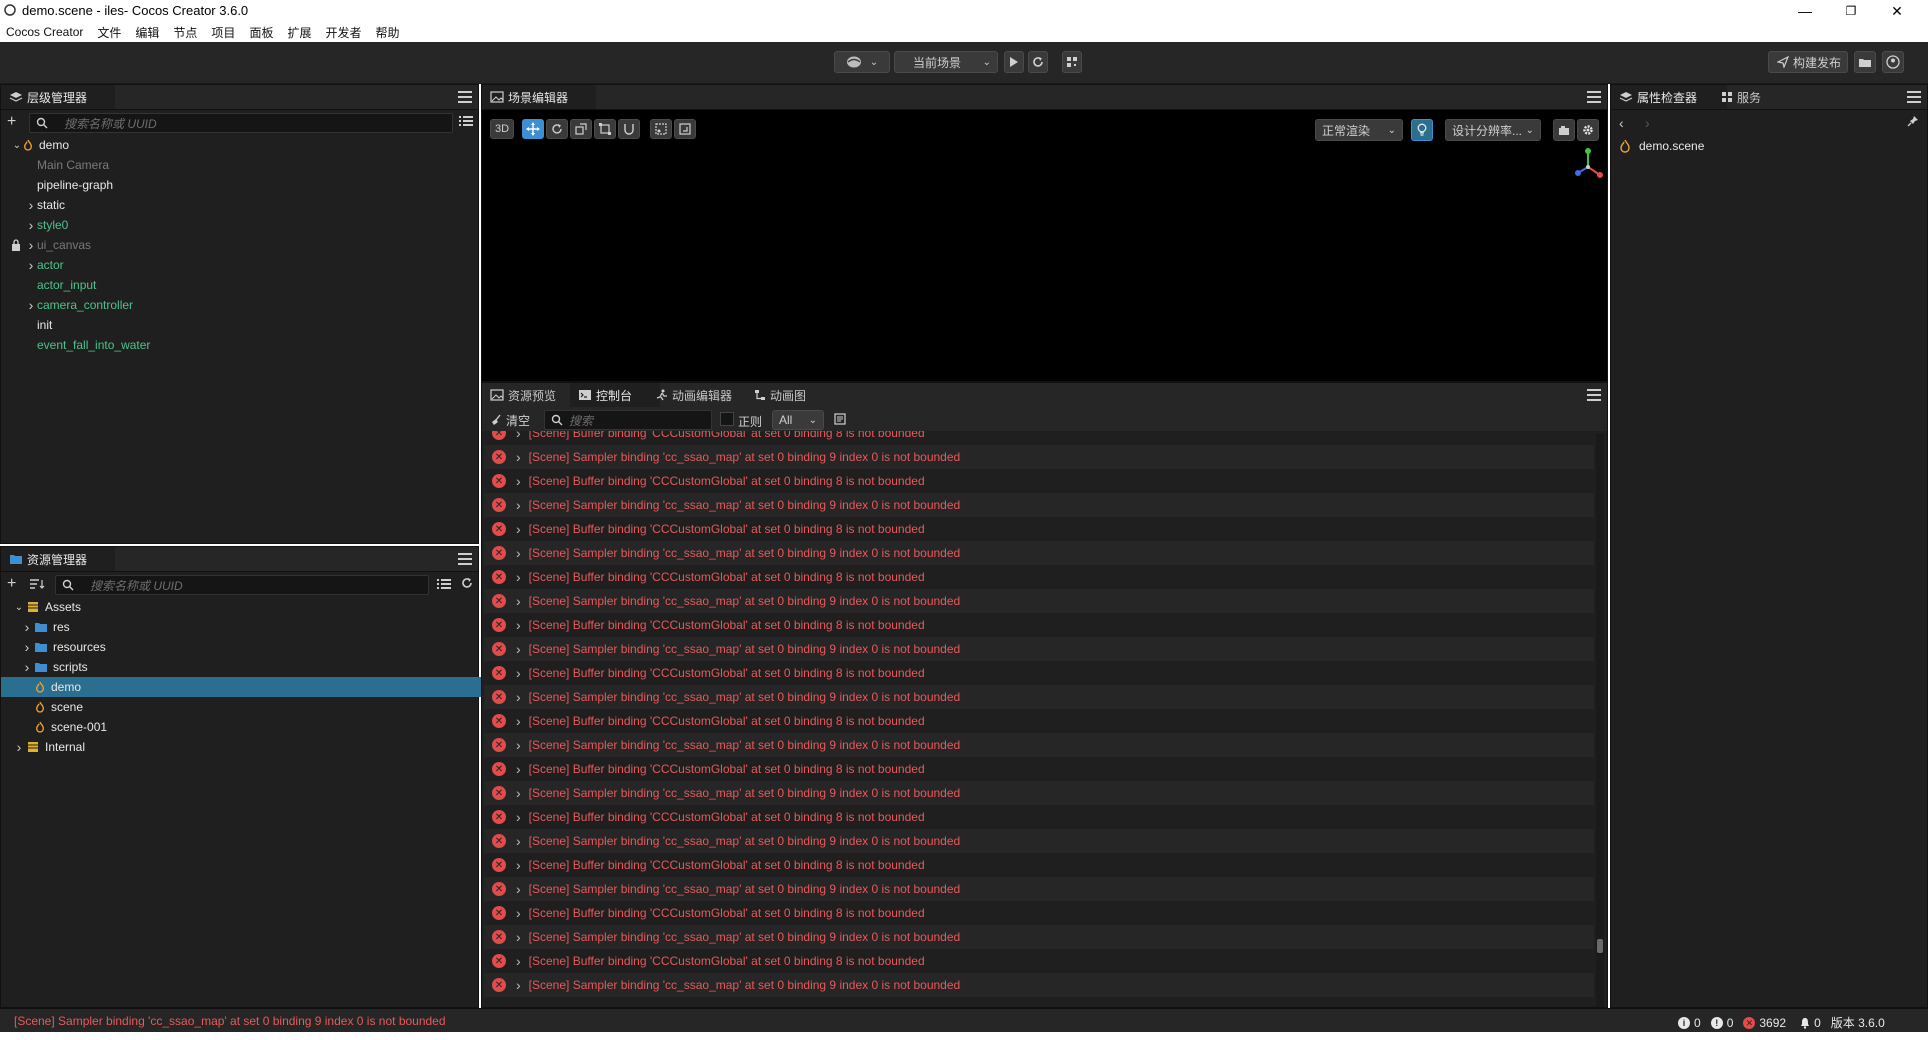 This screenshot has width=1928, height=1040. What do you see at coordinates (261, 32) in the screenshot?
I see `menu-panel: 面板` at bounding box center [261, 32].